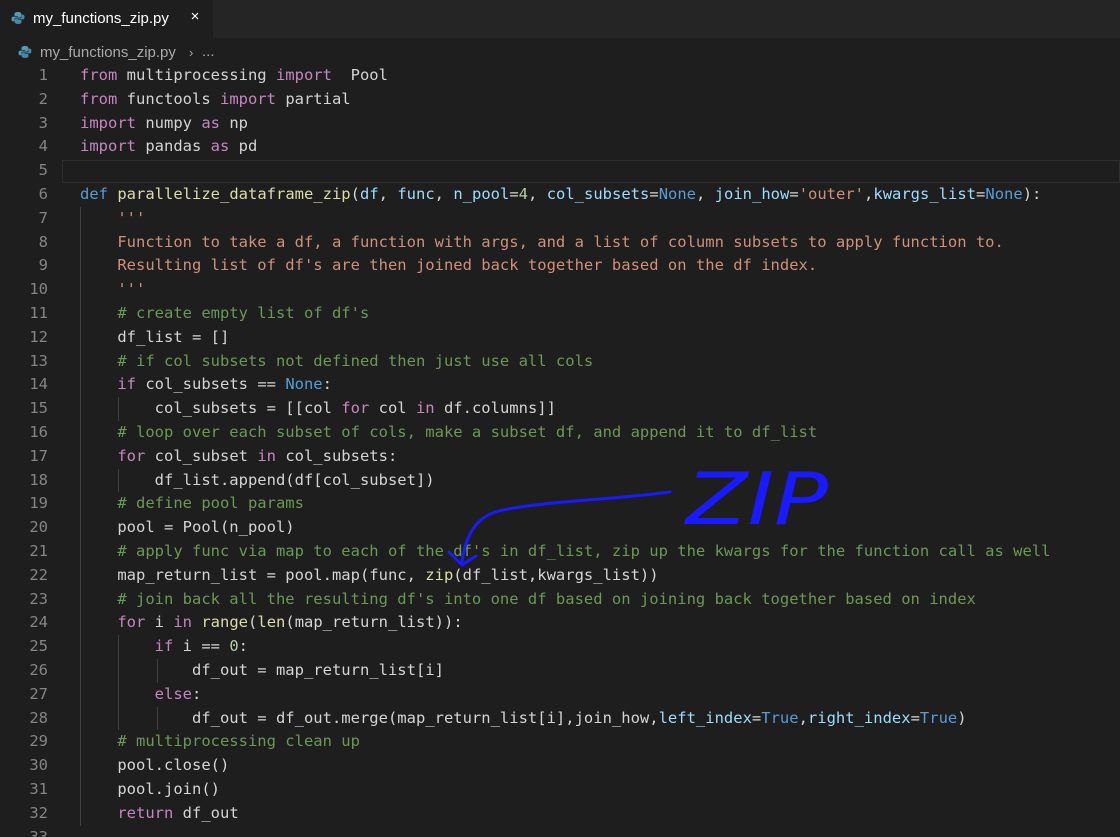  Describe the element at coordinates (253, 574) in the screenshot. I see `code-token: map_return_list = pool.map(func,` at that location.